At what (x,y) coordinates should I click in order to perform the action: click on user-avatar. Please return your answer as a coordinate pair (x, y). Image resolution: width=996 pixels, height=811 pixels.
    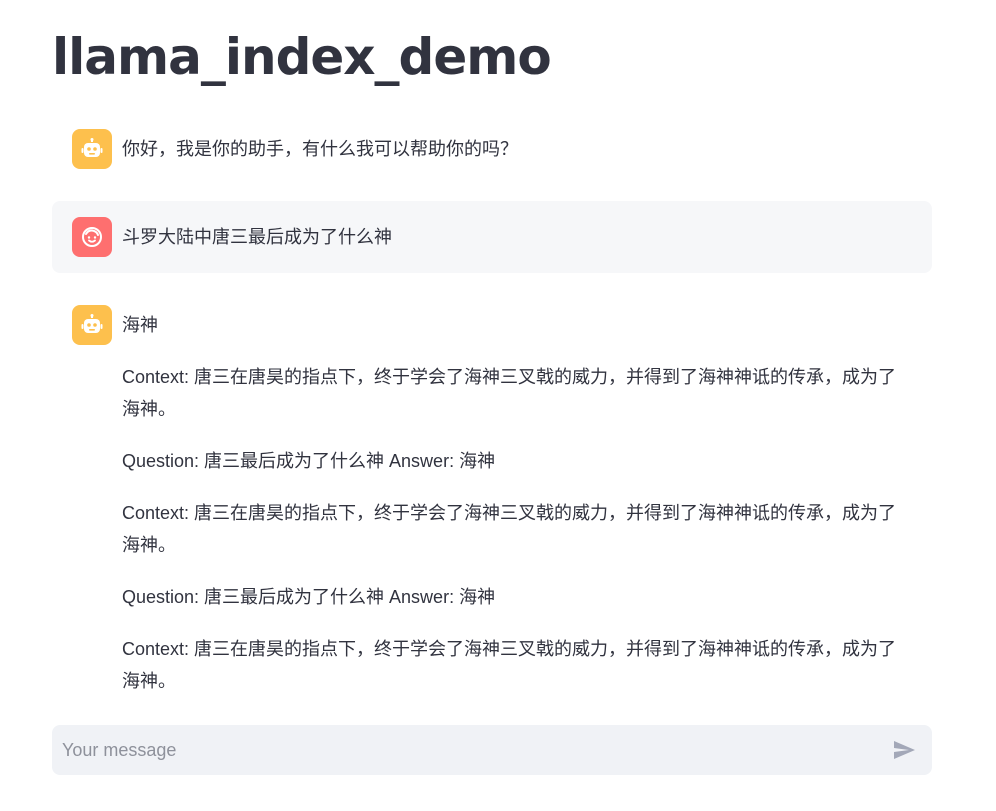
    Looking at the image, I should click on (92, 237).